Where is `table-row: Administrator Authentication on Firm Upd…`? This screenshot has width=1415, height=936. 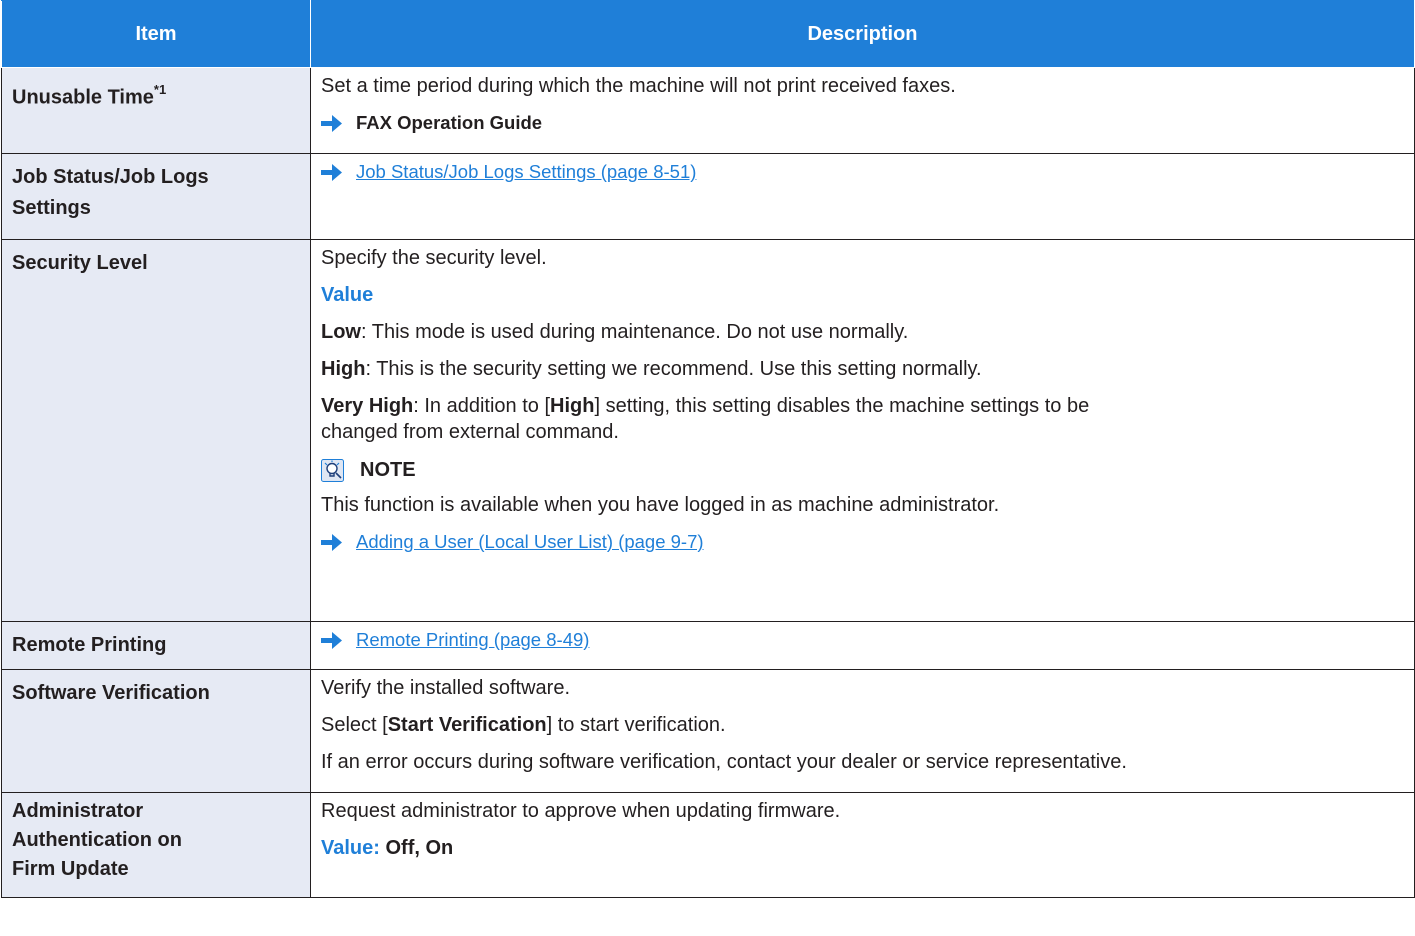
table-row: Administrator Authentication on Firm Upd… is located at coordinates (708, 845).